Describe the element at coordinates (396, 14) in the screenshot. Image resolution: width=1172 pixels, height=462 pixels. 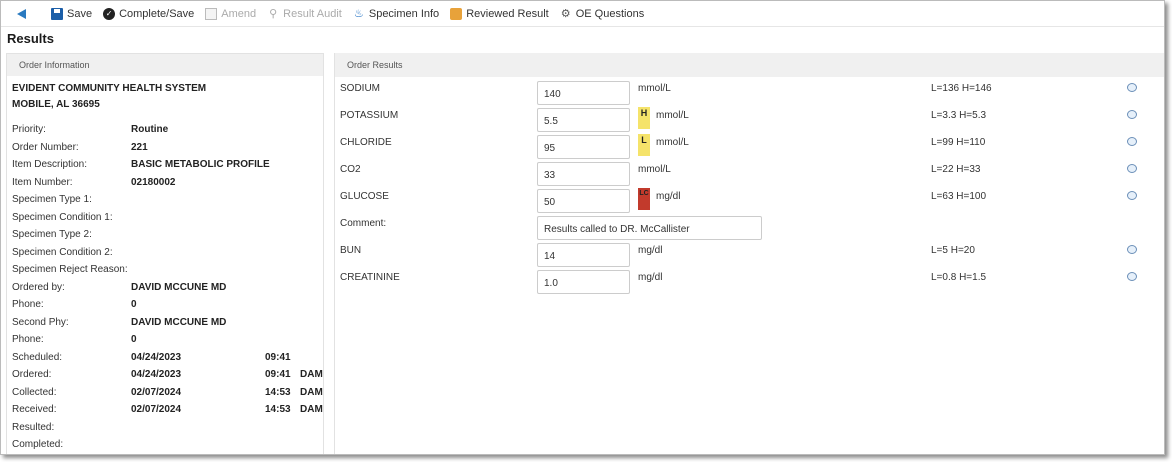
I see `specimen-info-button: ♨ Specimen Info` at that location.